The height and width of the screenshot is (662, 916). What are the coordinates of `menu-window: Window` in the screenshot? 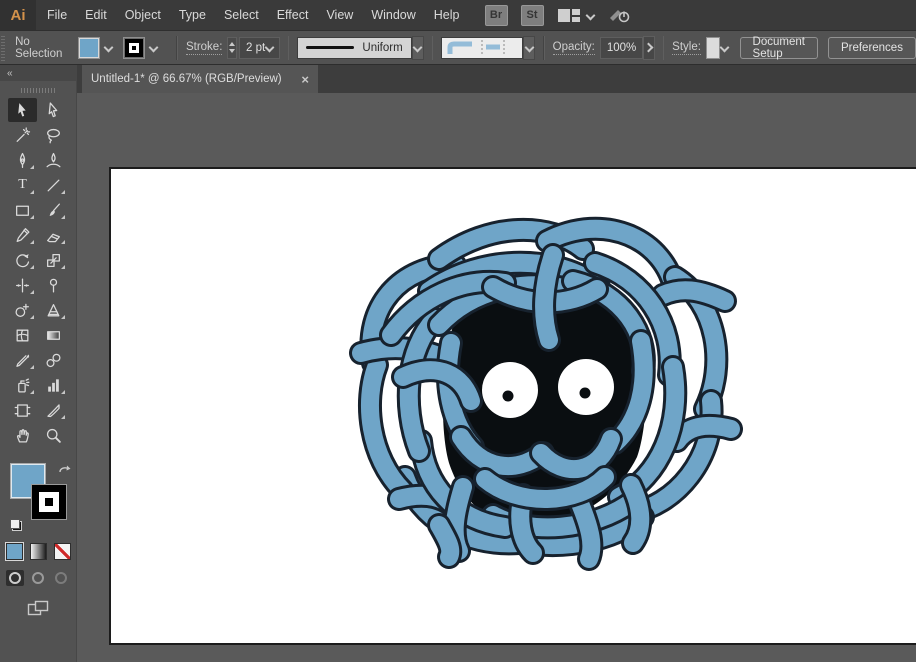 It's located at (393, 15).